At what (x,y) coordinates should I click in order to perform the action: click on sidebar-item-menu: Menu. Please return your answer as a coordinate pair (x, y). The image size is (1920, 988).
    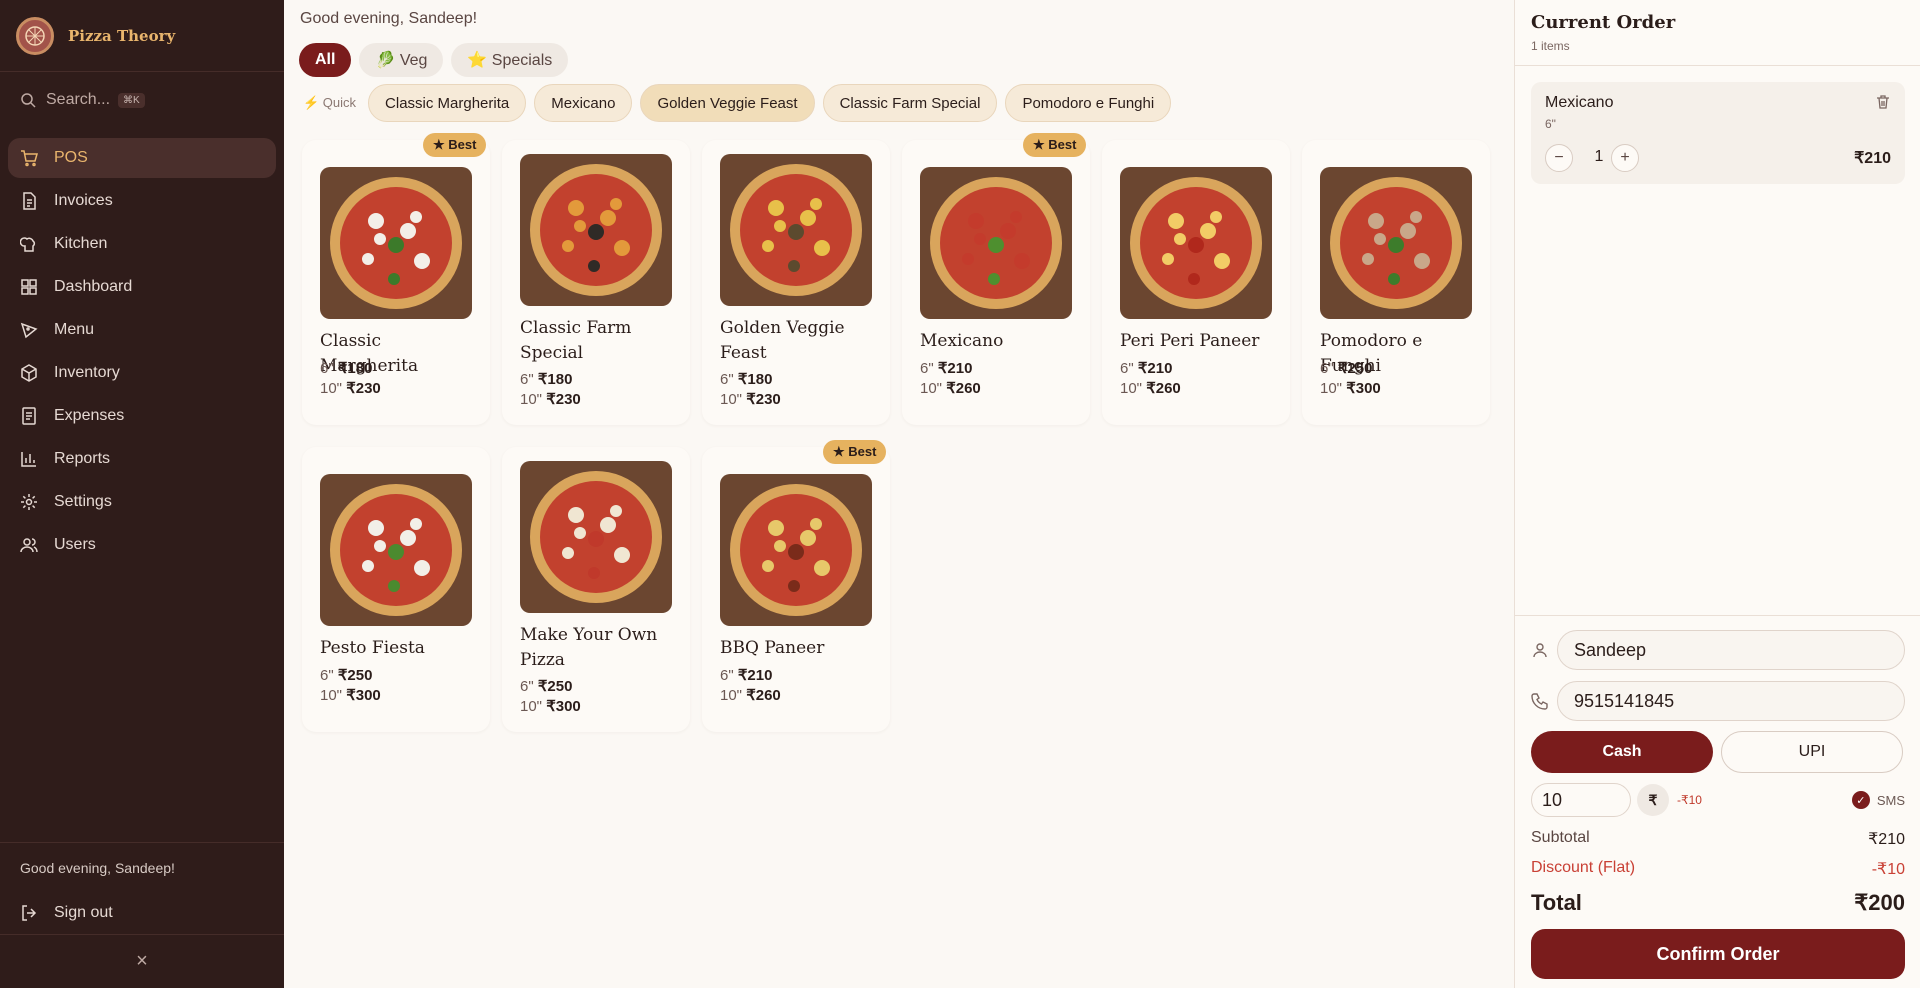
    Looking at the image, I should click on (142, 330).